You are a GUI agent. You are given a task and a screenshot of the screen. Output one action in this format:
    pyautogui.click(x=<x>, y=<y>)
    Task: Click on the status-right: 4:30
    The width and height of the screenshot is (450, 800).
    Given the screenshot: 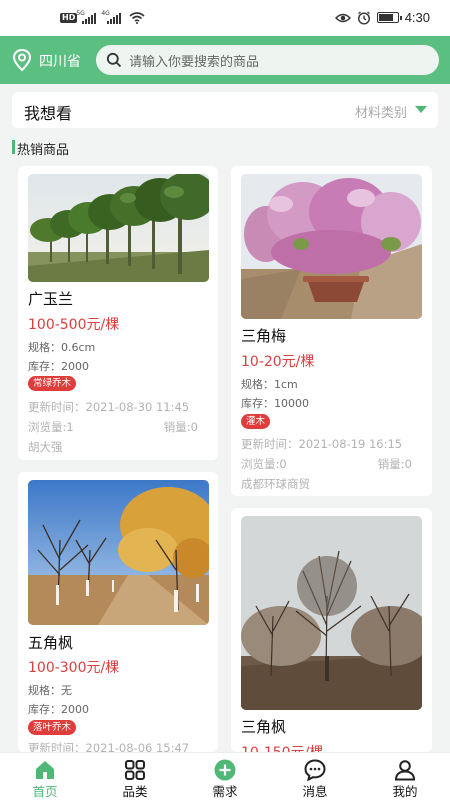 What is the action you would take?
    pyautogui.click(x=382, y=17)
    